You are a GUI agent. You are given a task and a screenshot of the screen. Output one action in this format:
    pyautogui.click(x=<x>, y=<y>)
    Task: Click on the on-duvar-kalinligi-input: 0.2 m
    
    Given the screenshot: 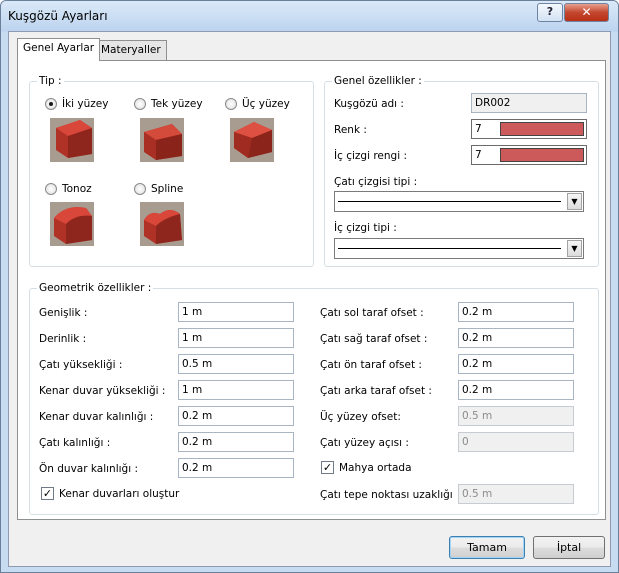 What is the action you would take?
    pyautogui.click(x=236, y=468)
    